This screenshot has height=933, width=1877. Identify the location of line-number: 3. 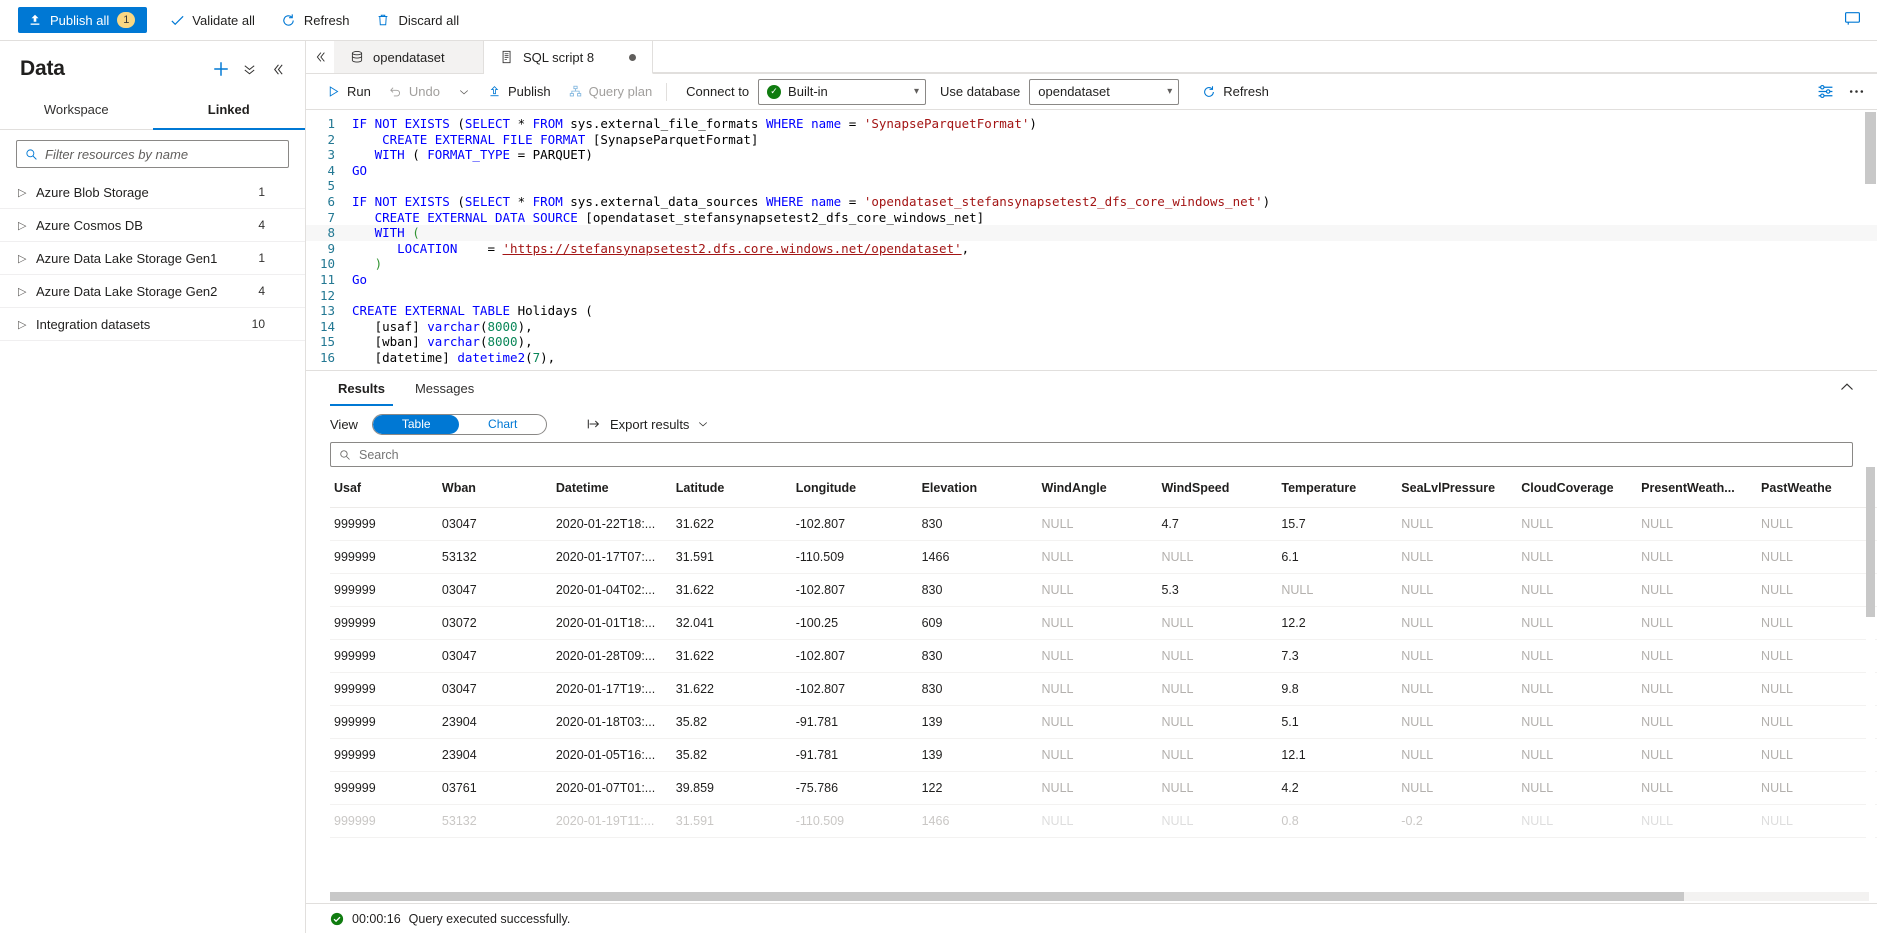
(331, 155).